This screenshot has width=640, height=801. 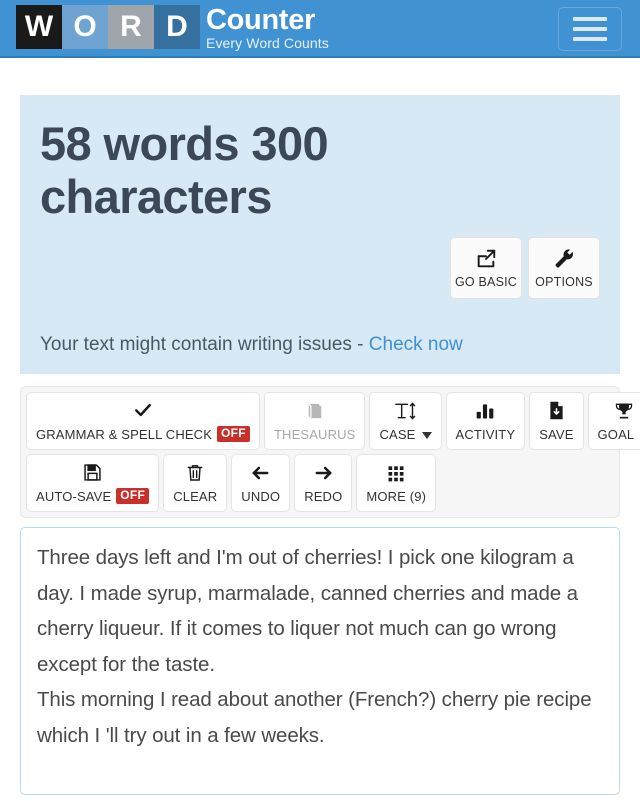 I want to click on activity-button: ACTIVITY, so click(x=485, y=421).